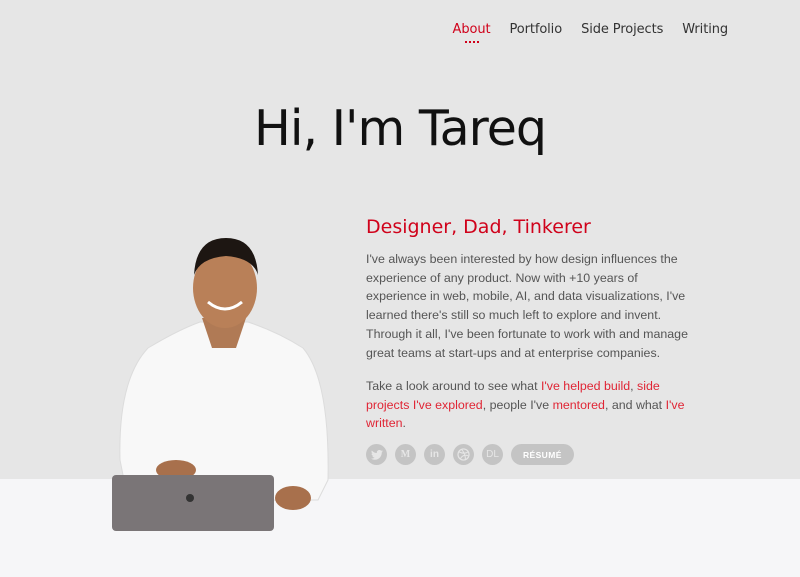  Describe the element at coordinates (585, 386) in the screenshot. I see `link-portfolio: I've helped build` at that location.